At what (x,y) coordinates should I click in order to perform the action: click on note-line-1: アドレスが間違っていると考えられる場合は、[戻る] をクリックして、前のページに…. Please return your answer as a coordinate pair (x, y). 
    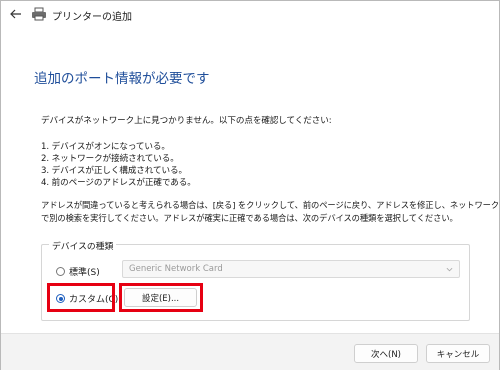
    Looking at the image, I should click on (270, 205).